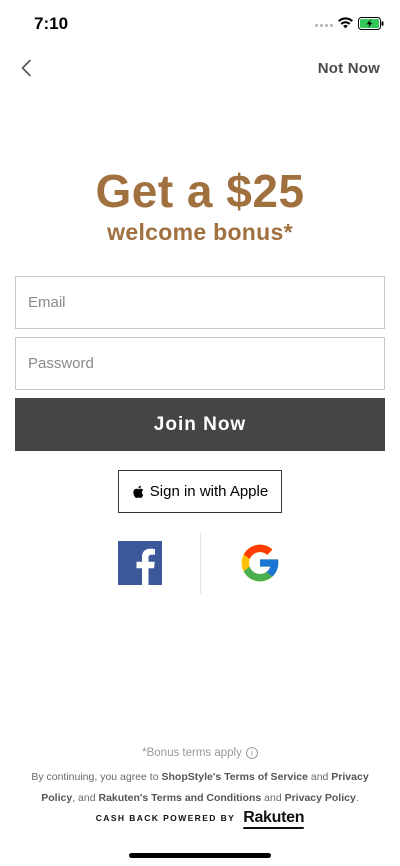 This screenshot has width=400, height=866. What do you see at coordinates (138, 491) in the screenshot?
I see `apple-icon` at bounding box center [138, 491].